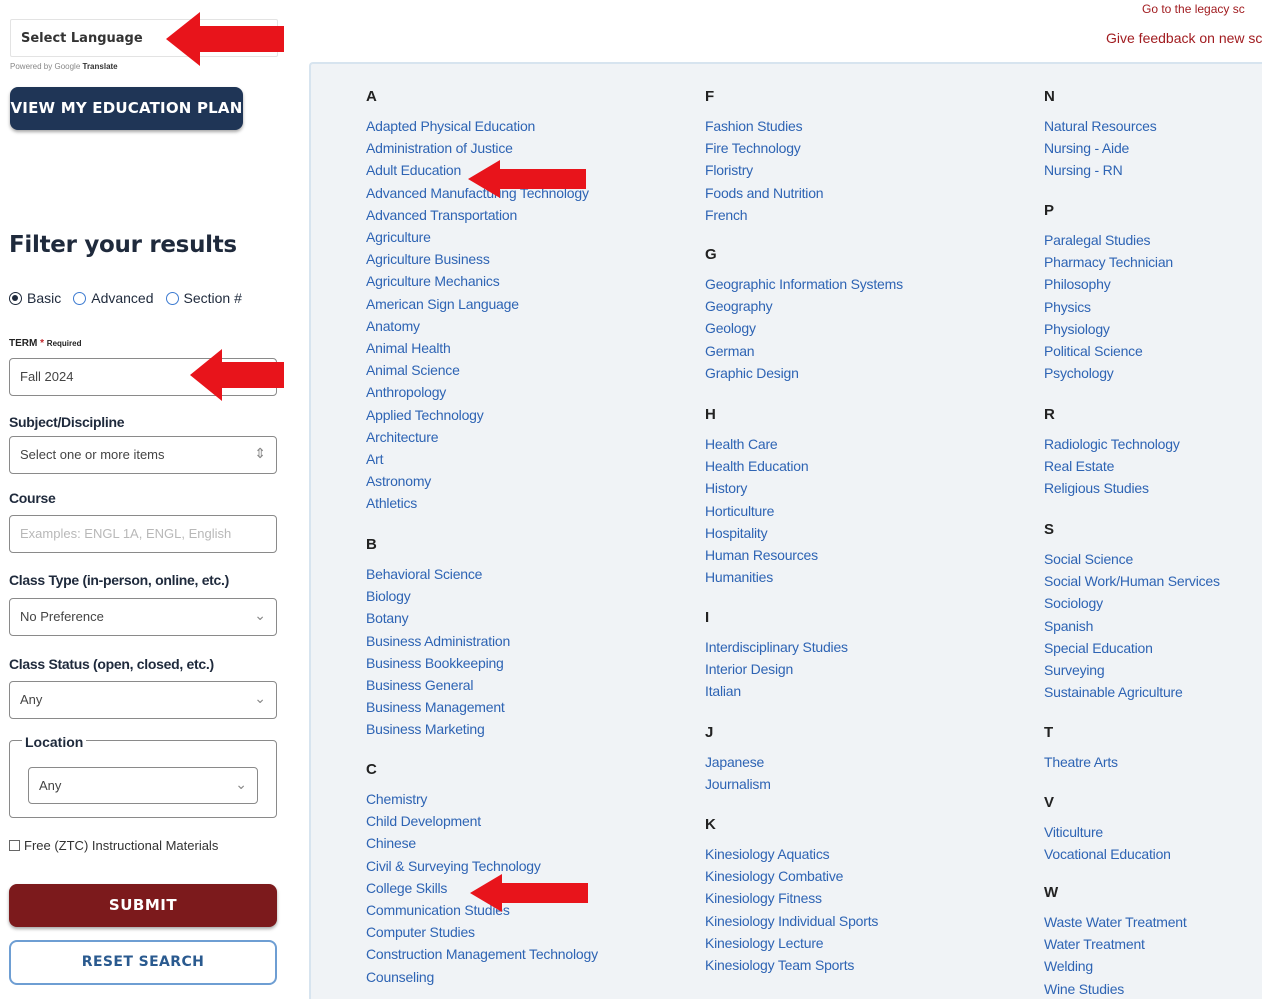 The height and width of the screenshot is (999, 1262). What do you see at coordinates (396, 799) in the screenshot?
I see `subject-link: Chemistry` at bounding box center [396, 799].